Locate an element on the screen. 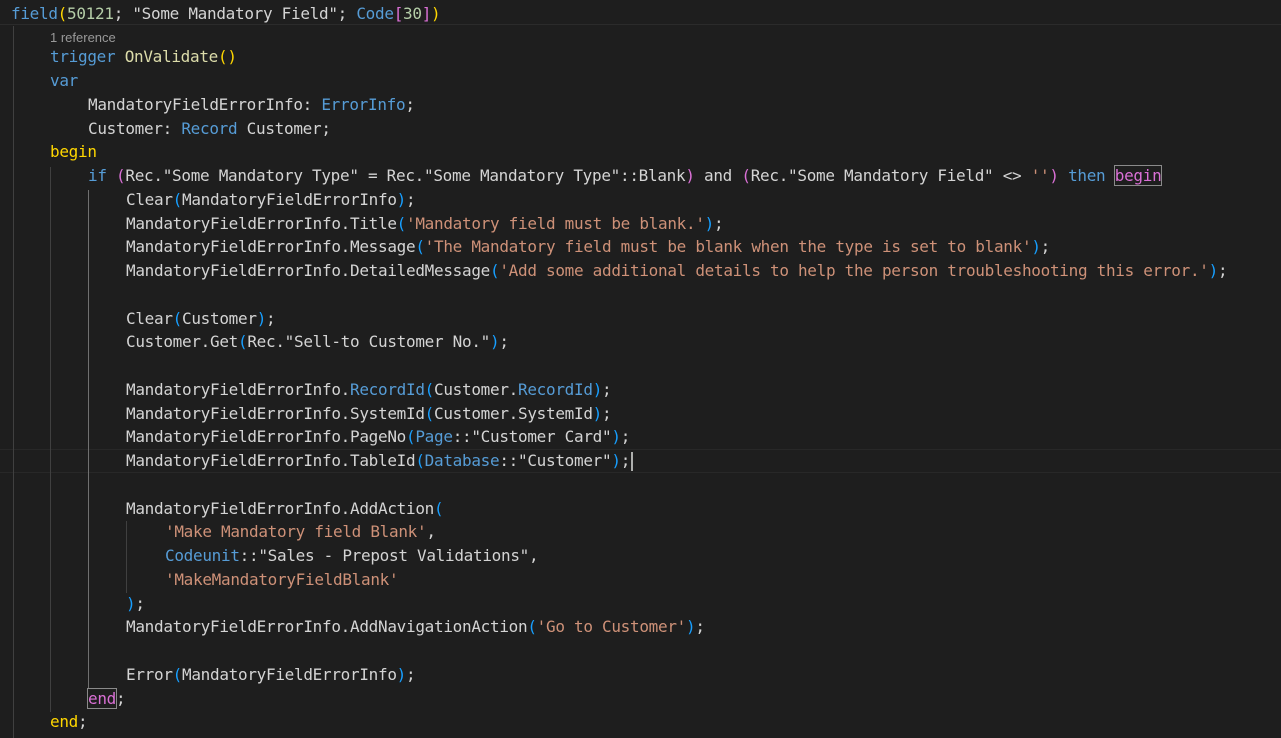  code-line-clear-errorinfo: Clear(MandatoryFieldErrorInfo); is located at coordinates (640, 200).